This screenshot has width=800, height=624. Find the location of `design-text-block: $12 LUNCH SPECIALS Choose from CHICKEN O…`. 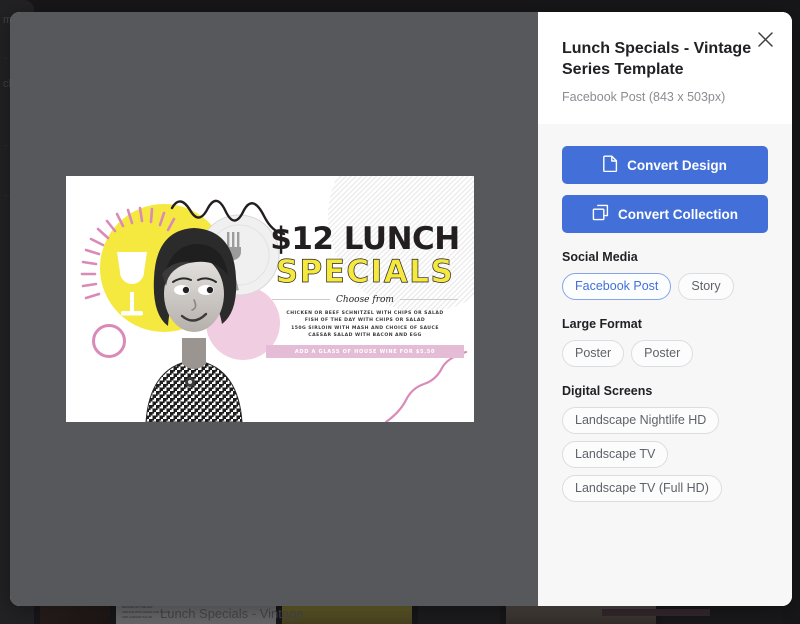

design-text-block: $12 LUNCH SPECIALS Choose from CHICKEN O… is located at coordinates (365, 290).